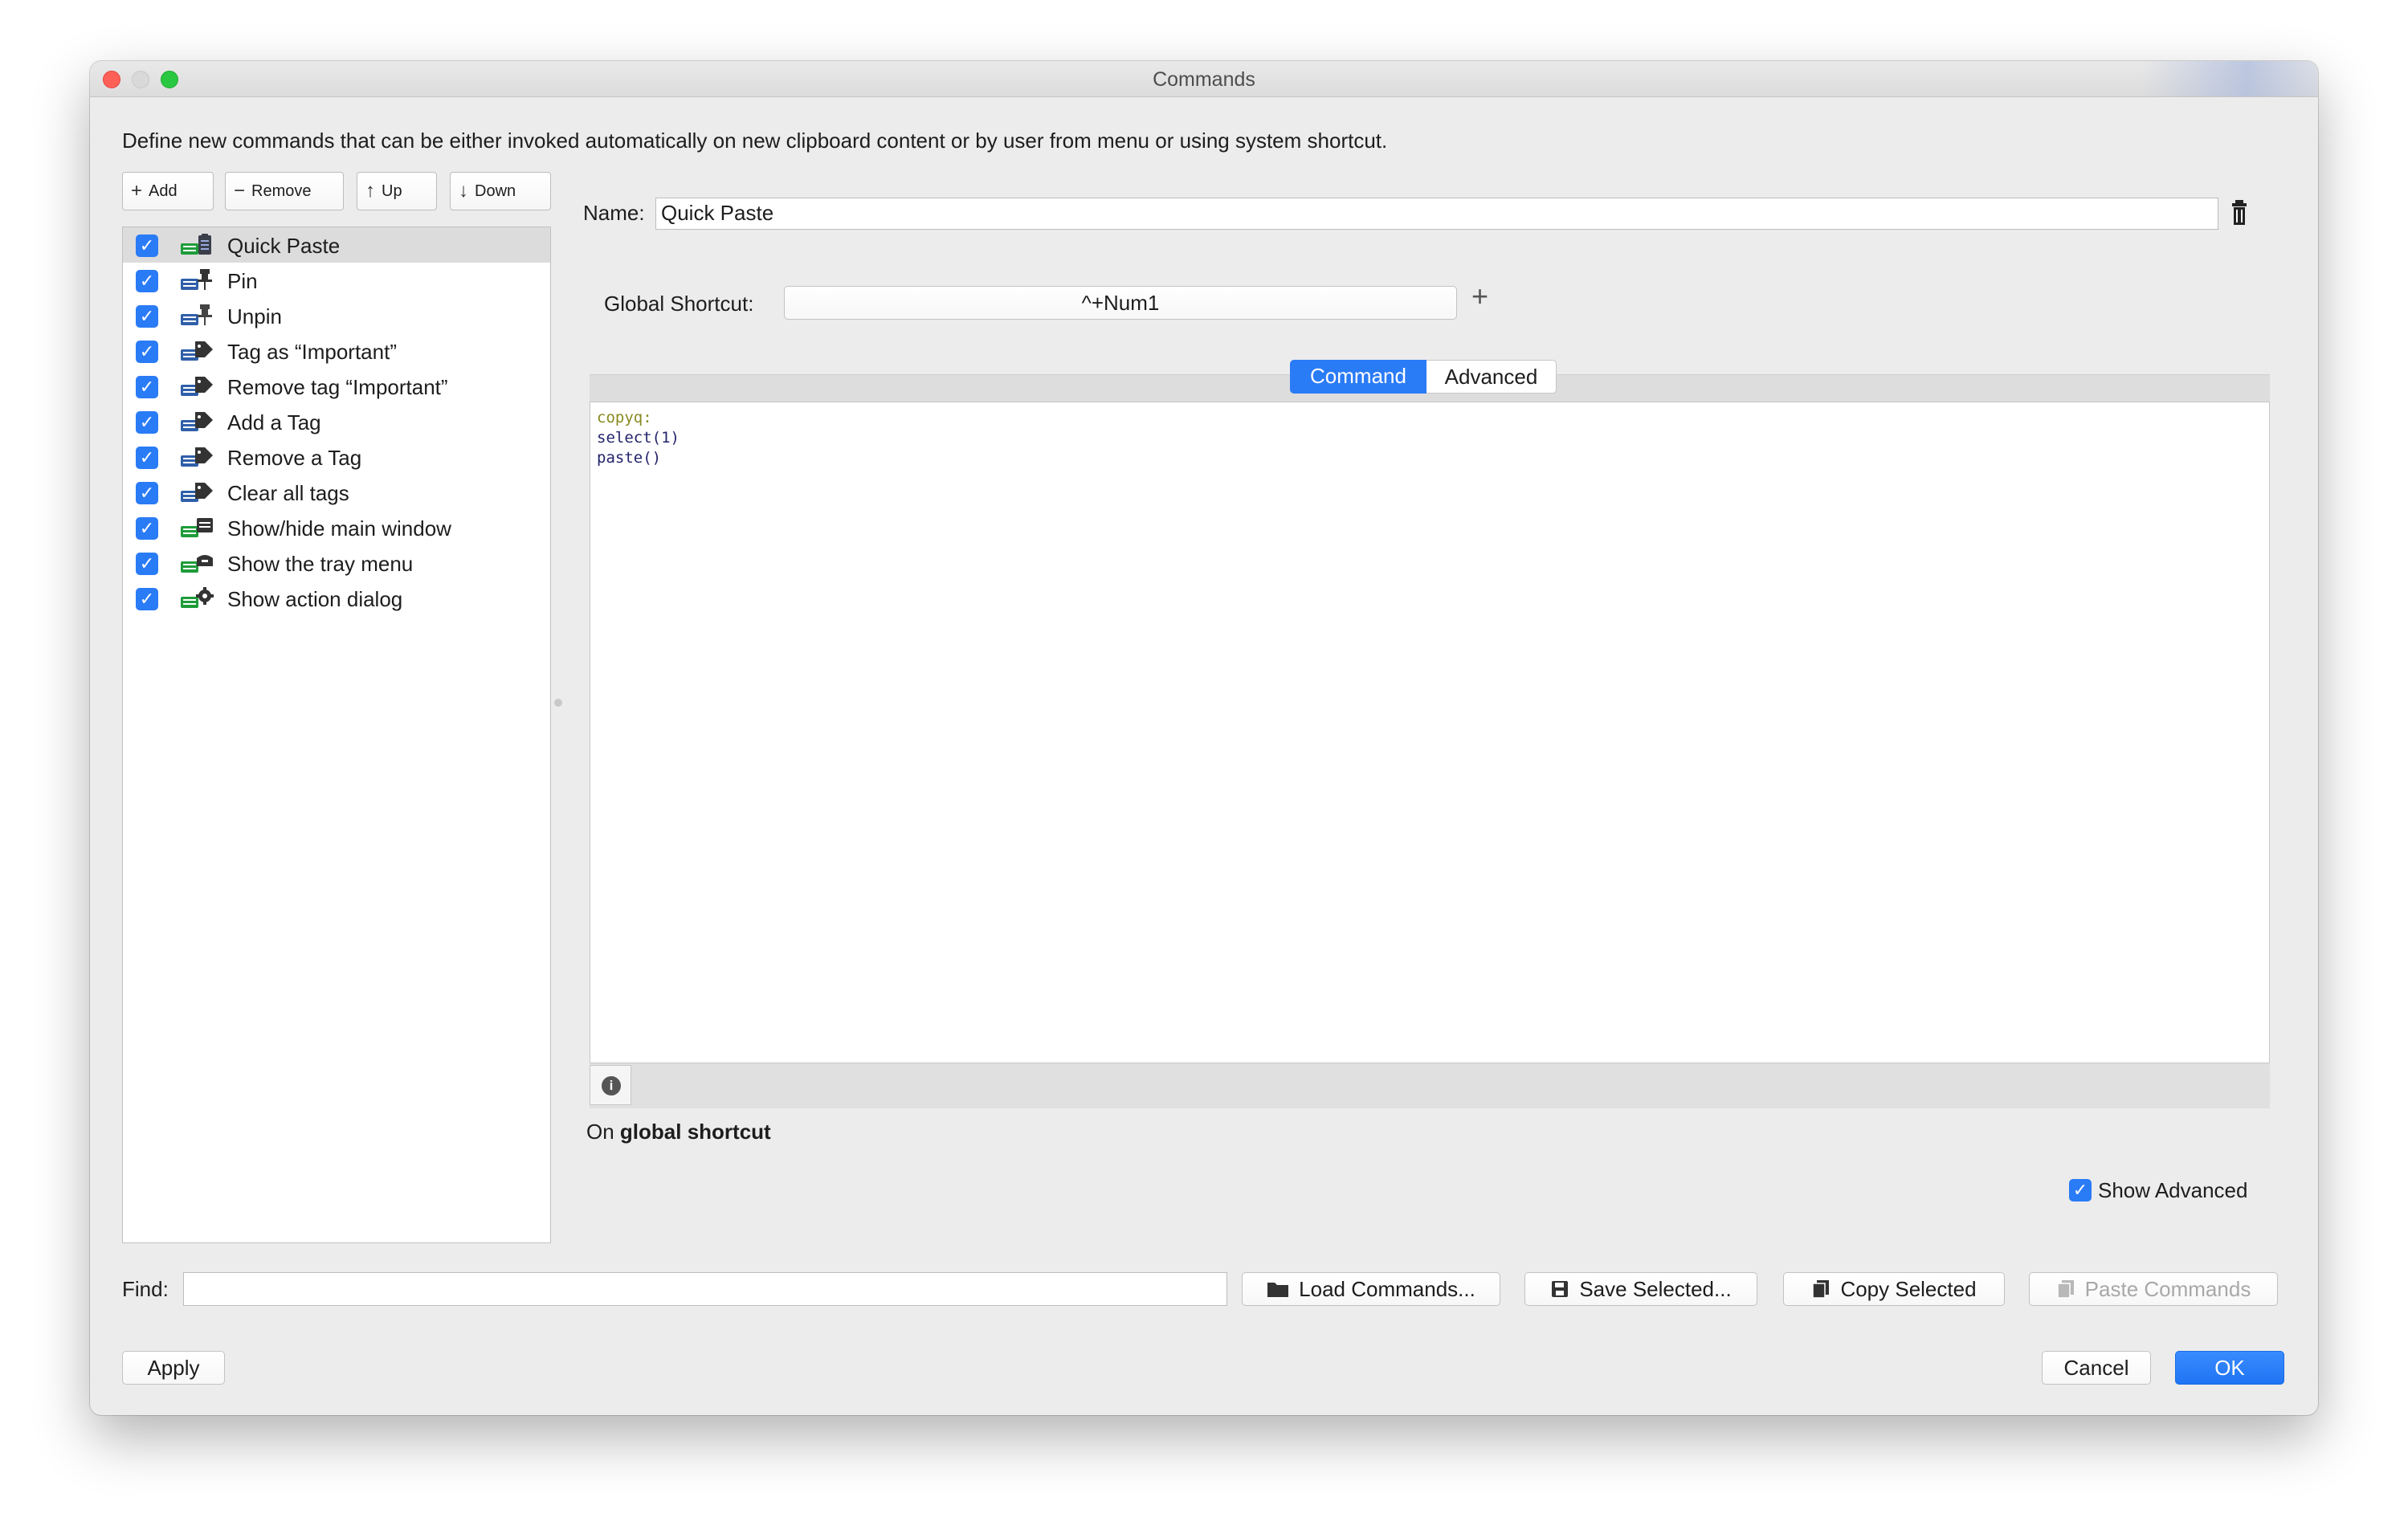 The width and height of the screenshot is (2408, 1534). I want to click on find-label: Find:, so click(145, 1289).